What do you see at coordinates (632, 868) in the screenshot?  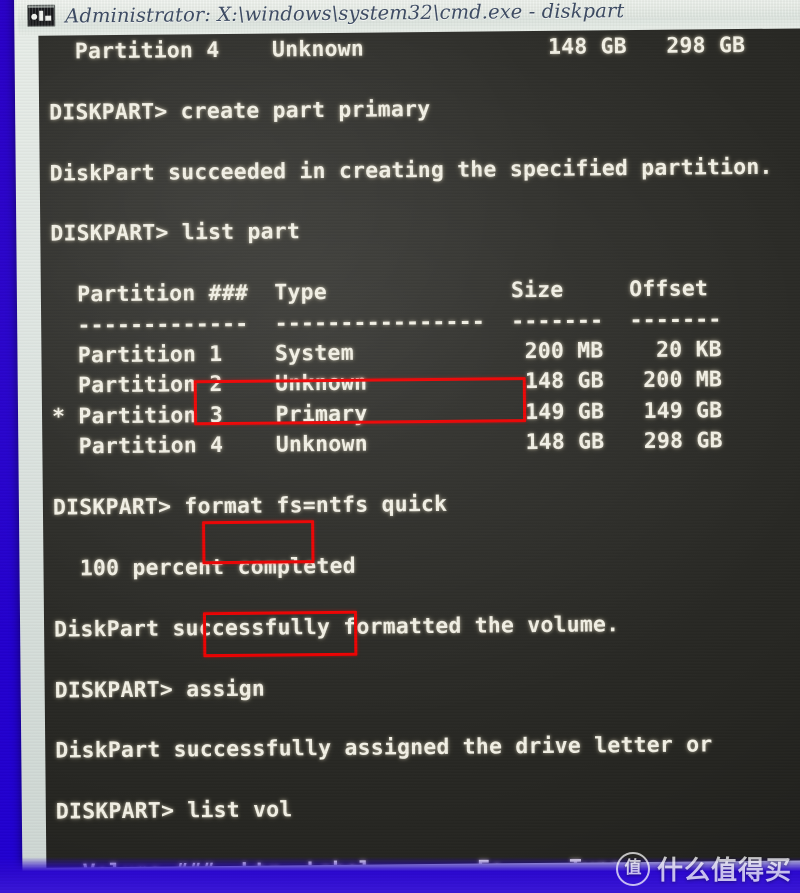 I see `watermark-logo-icon: 值` at bounding box center [632, 868].